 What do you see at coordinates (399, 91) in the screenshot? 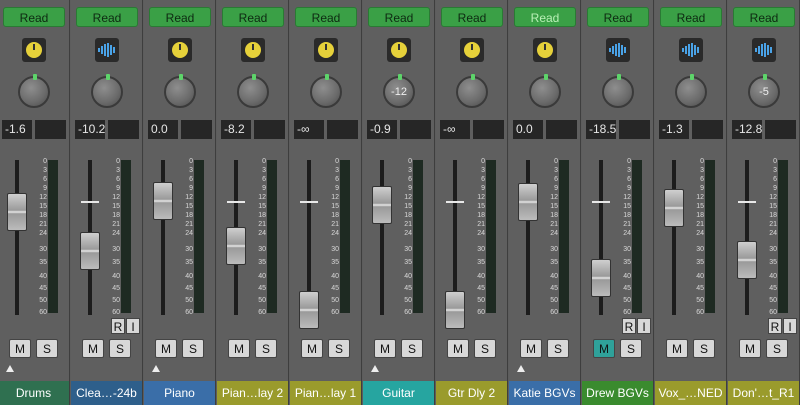
I see `pan-knob: -12` at bounding box center [399, 91].